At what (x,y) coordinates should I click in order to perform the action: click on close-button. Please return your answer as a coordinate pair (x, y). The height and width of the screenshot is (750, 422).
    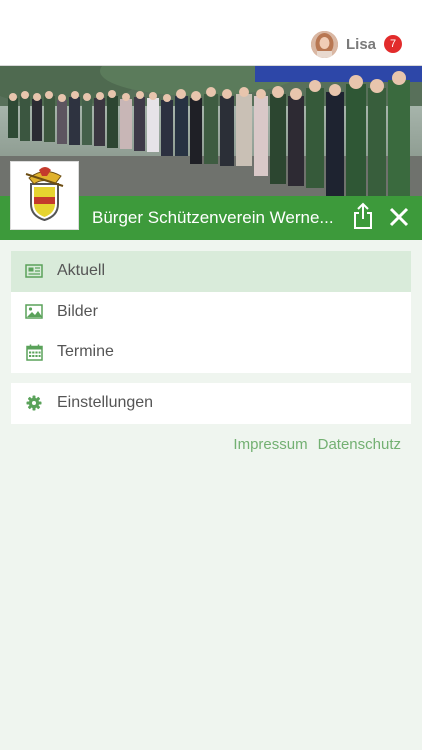
    Looking at the image, I should click on (399, 217).